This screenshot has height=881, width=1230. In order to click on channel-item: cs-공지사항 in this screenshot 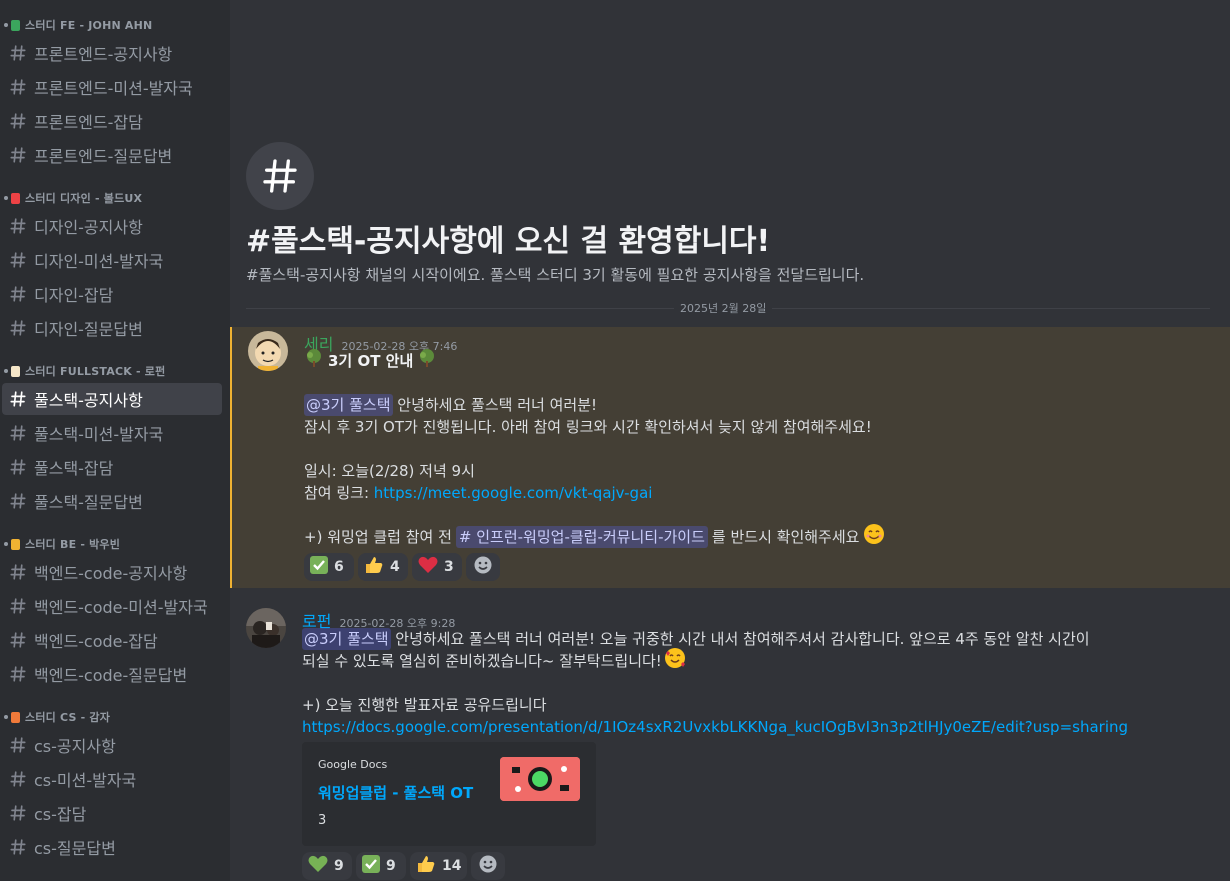, I will do `click(112, 745)`.